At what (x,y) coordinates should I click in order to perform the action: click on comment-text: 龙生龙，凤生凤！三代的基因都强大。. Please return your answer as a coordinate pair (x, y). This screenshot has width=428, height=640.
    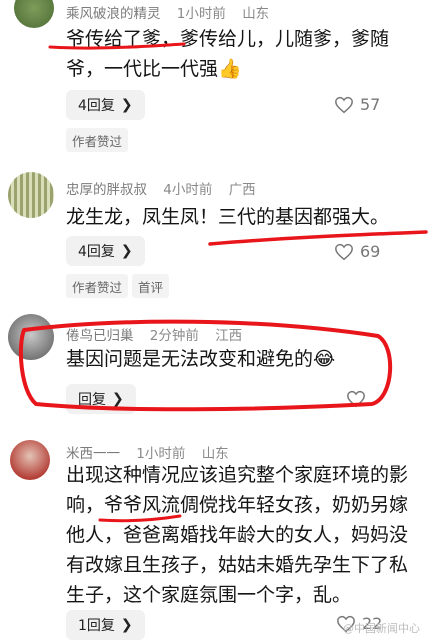
    Looking at the image, I should click on (228, 217).